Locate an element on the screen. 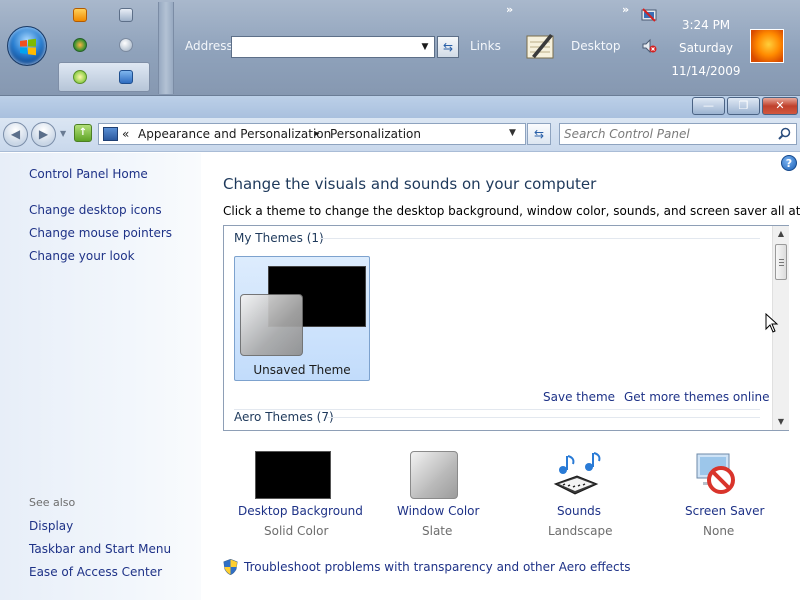 Image resolution: width=800 pixels, height=600 pixels. taskbar-start-menu-link: Taskbar and Start Menu is located at coordinates (100, 549).